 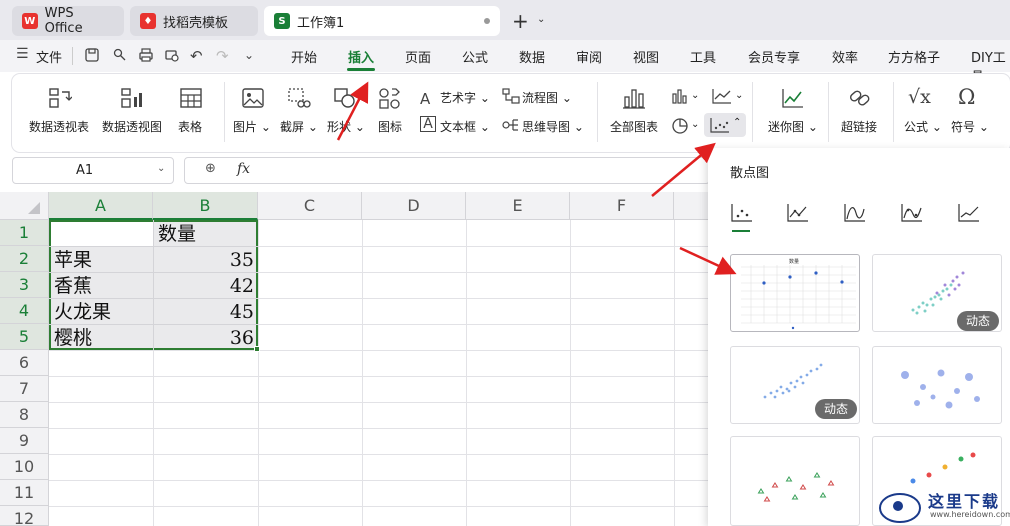 What do you see at coordinates (900, 508) in the screenshot?
I see `watermark-logo` at bounding box center [900, 508].